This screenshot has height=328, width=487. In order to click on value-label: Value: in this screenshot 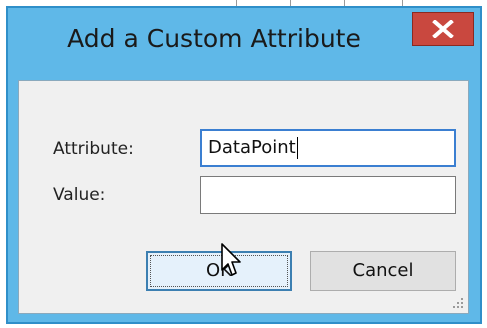, I will do `click(79, 195)`.